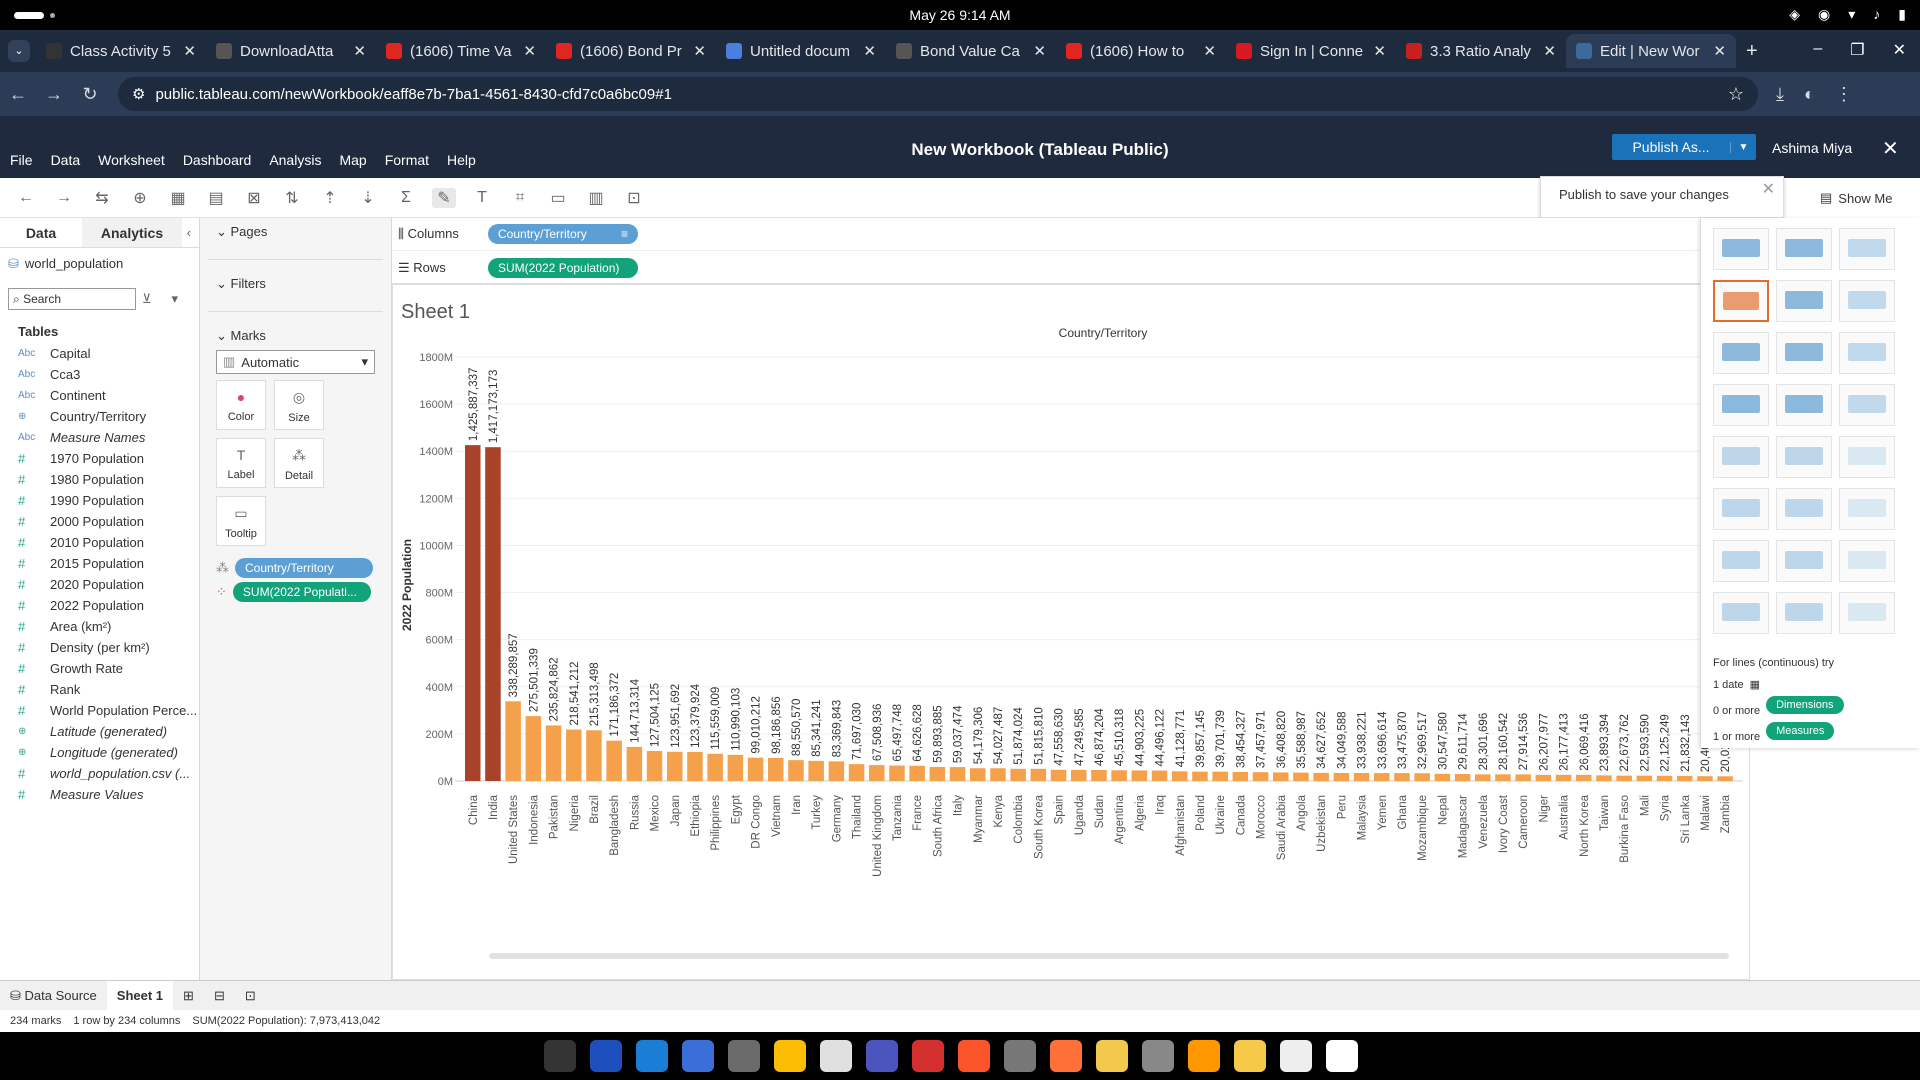 The image size is (1920, 1080). What do you see at coordinates (132, 232) in the screenshot?
I see `tab-analytics: Analytics` at bounding box center [132, 232].